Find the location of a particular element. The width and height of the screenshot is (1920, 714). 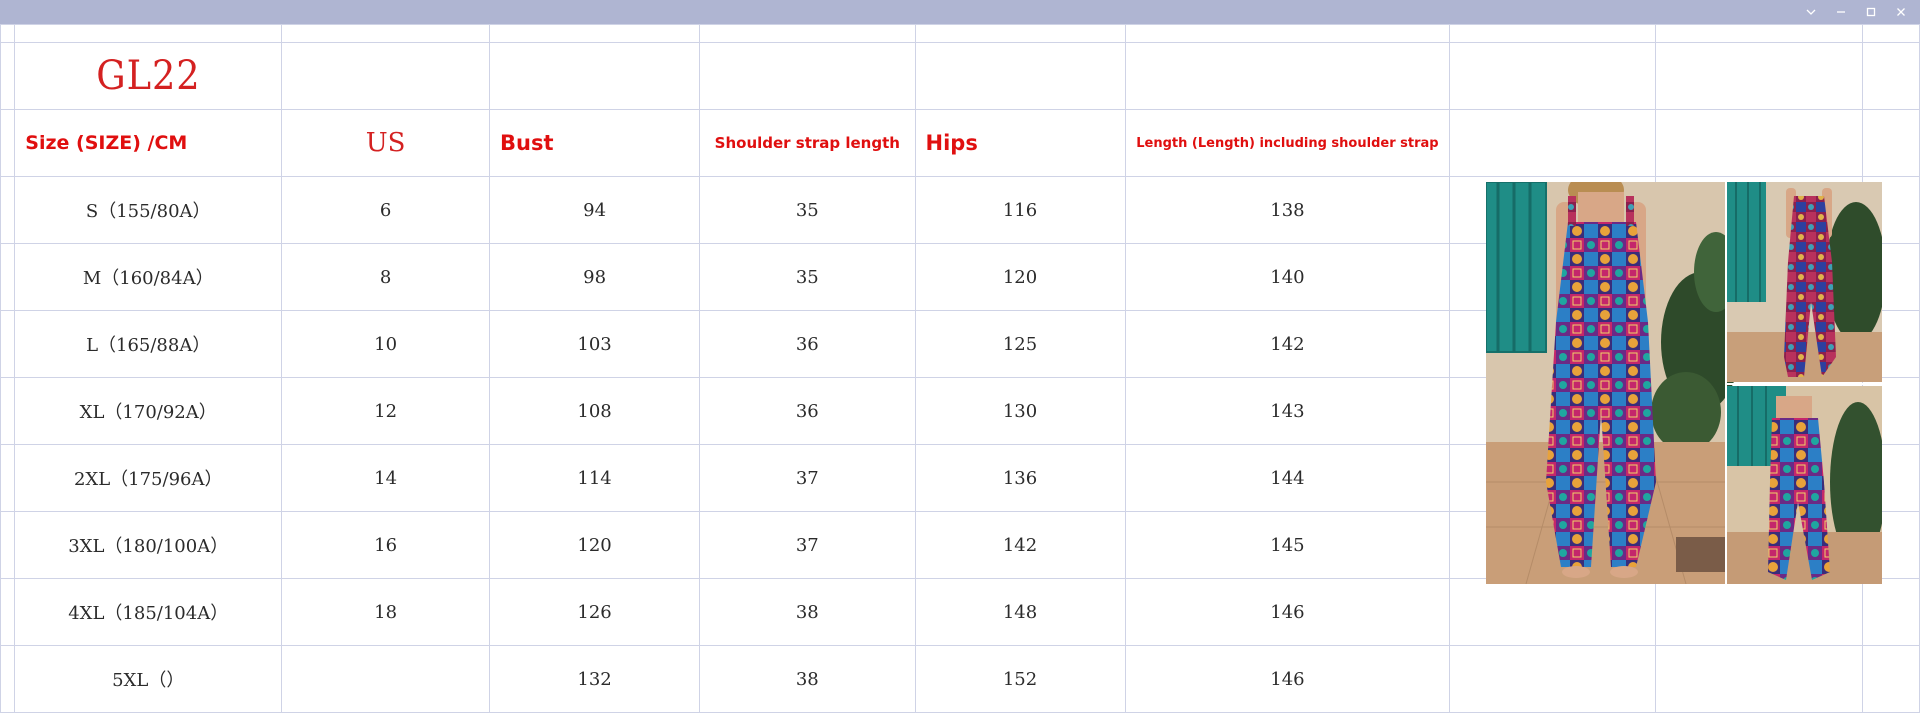

cell-length: 138 is located at coordinates (1287, 210).